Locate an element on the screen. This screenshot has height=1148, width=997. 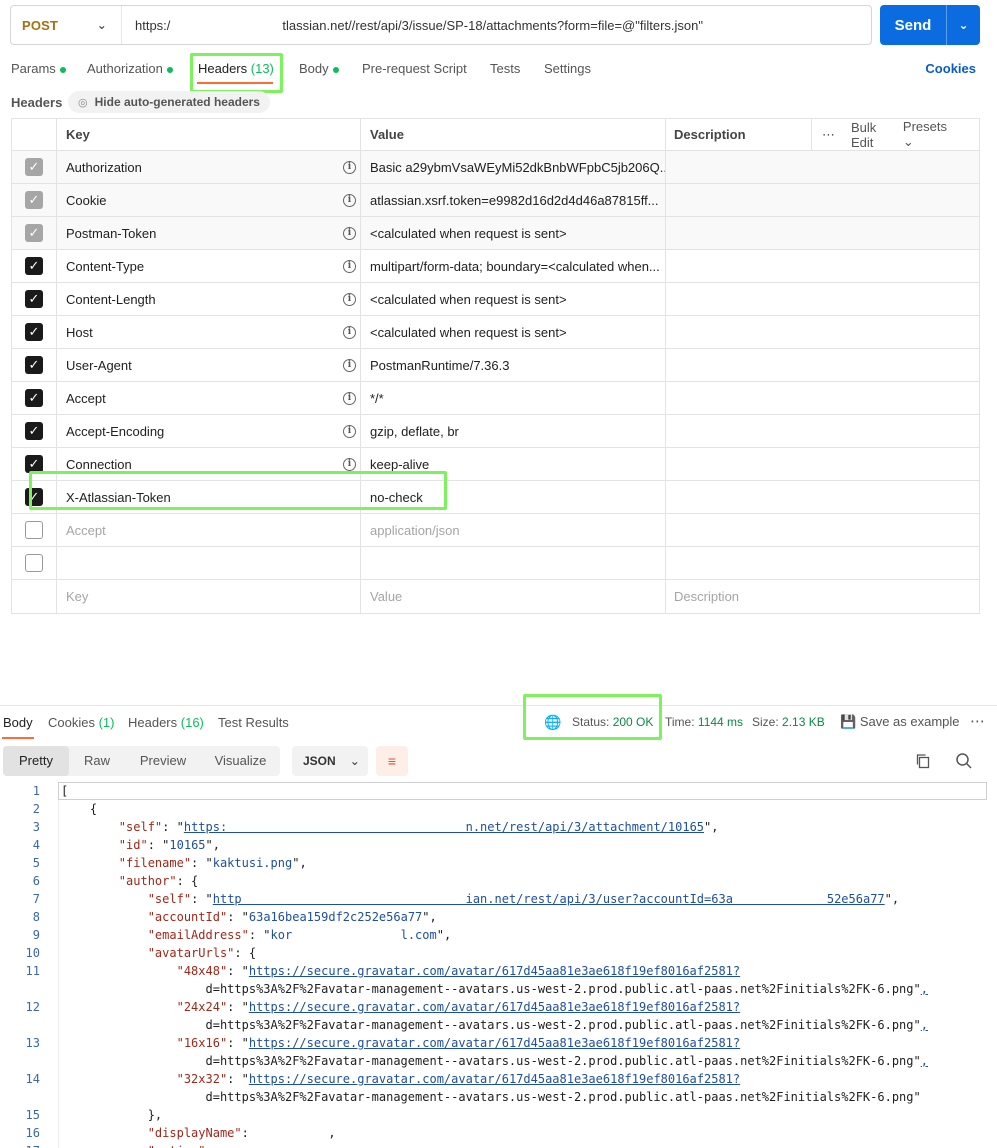
header-value-cell: Value is located at coordinates (513, 596).